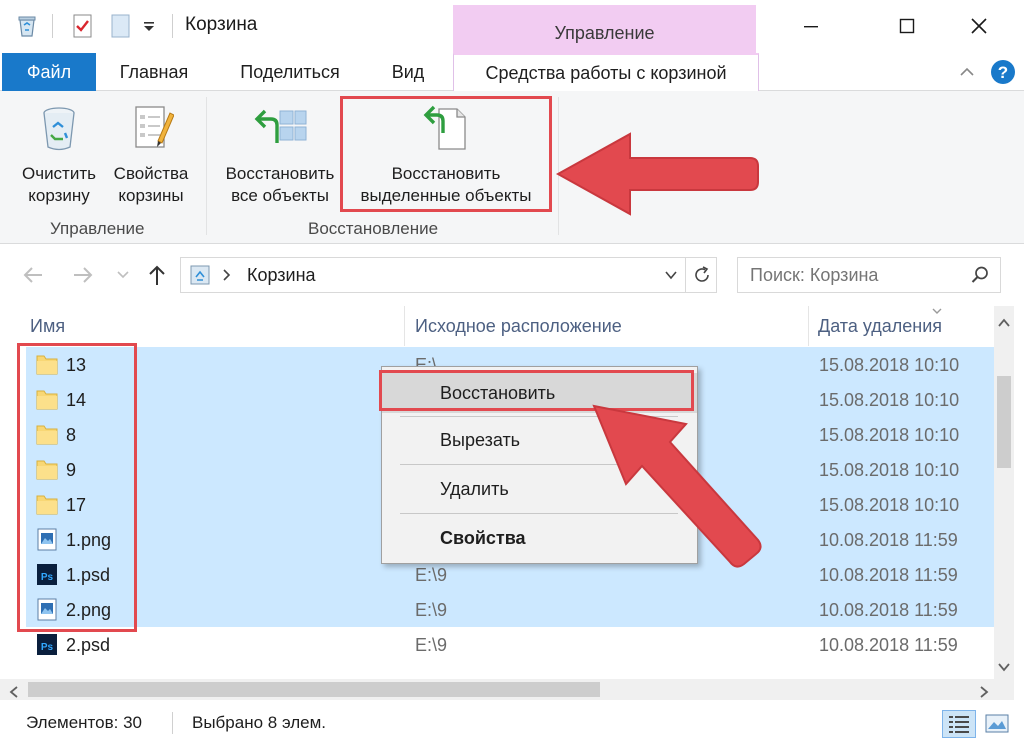  What do you see at coordinates (154, 72) in the screenshot?
I see `tab-home: Главная` at bounding box center [154, 72].